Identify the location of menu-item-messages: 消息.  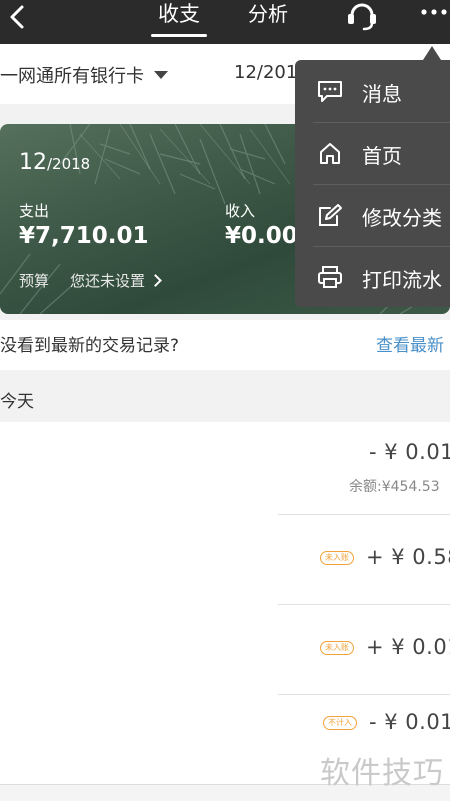
(372, 91).